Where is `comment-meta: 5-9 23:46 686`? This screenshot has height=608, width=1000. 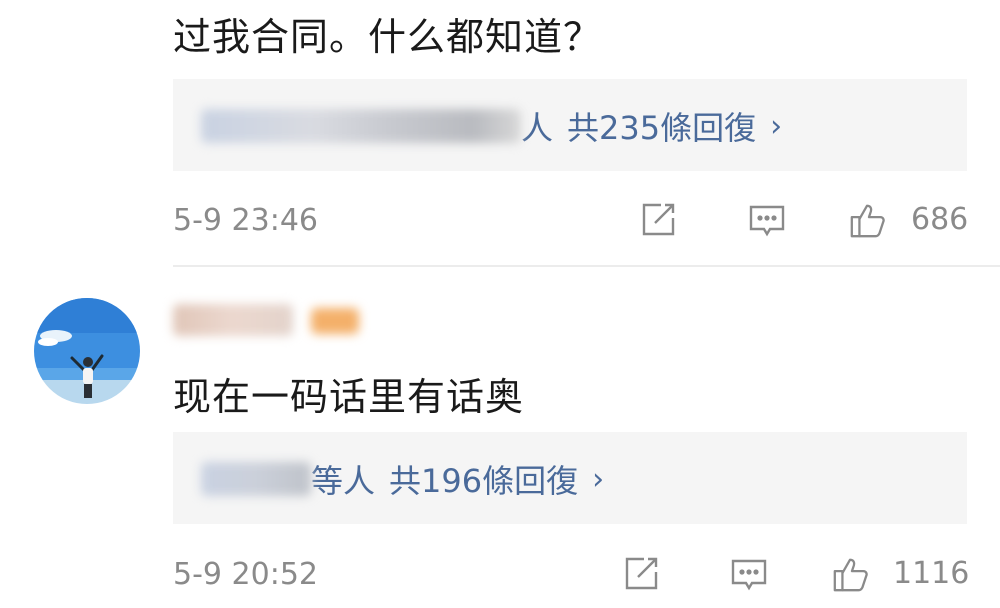
comment-meta: 5-9 23:46 686 is located at coordinates (571, 220).